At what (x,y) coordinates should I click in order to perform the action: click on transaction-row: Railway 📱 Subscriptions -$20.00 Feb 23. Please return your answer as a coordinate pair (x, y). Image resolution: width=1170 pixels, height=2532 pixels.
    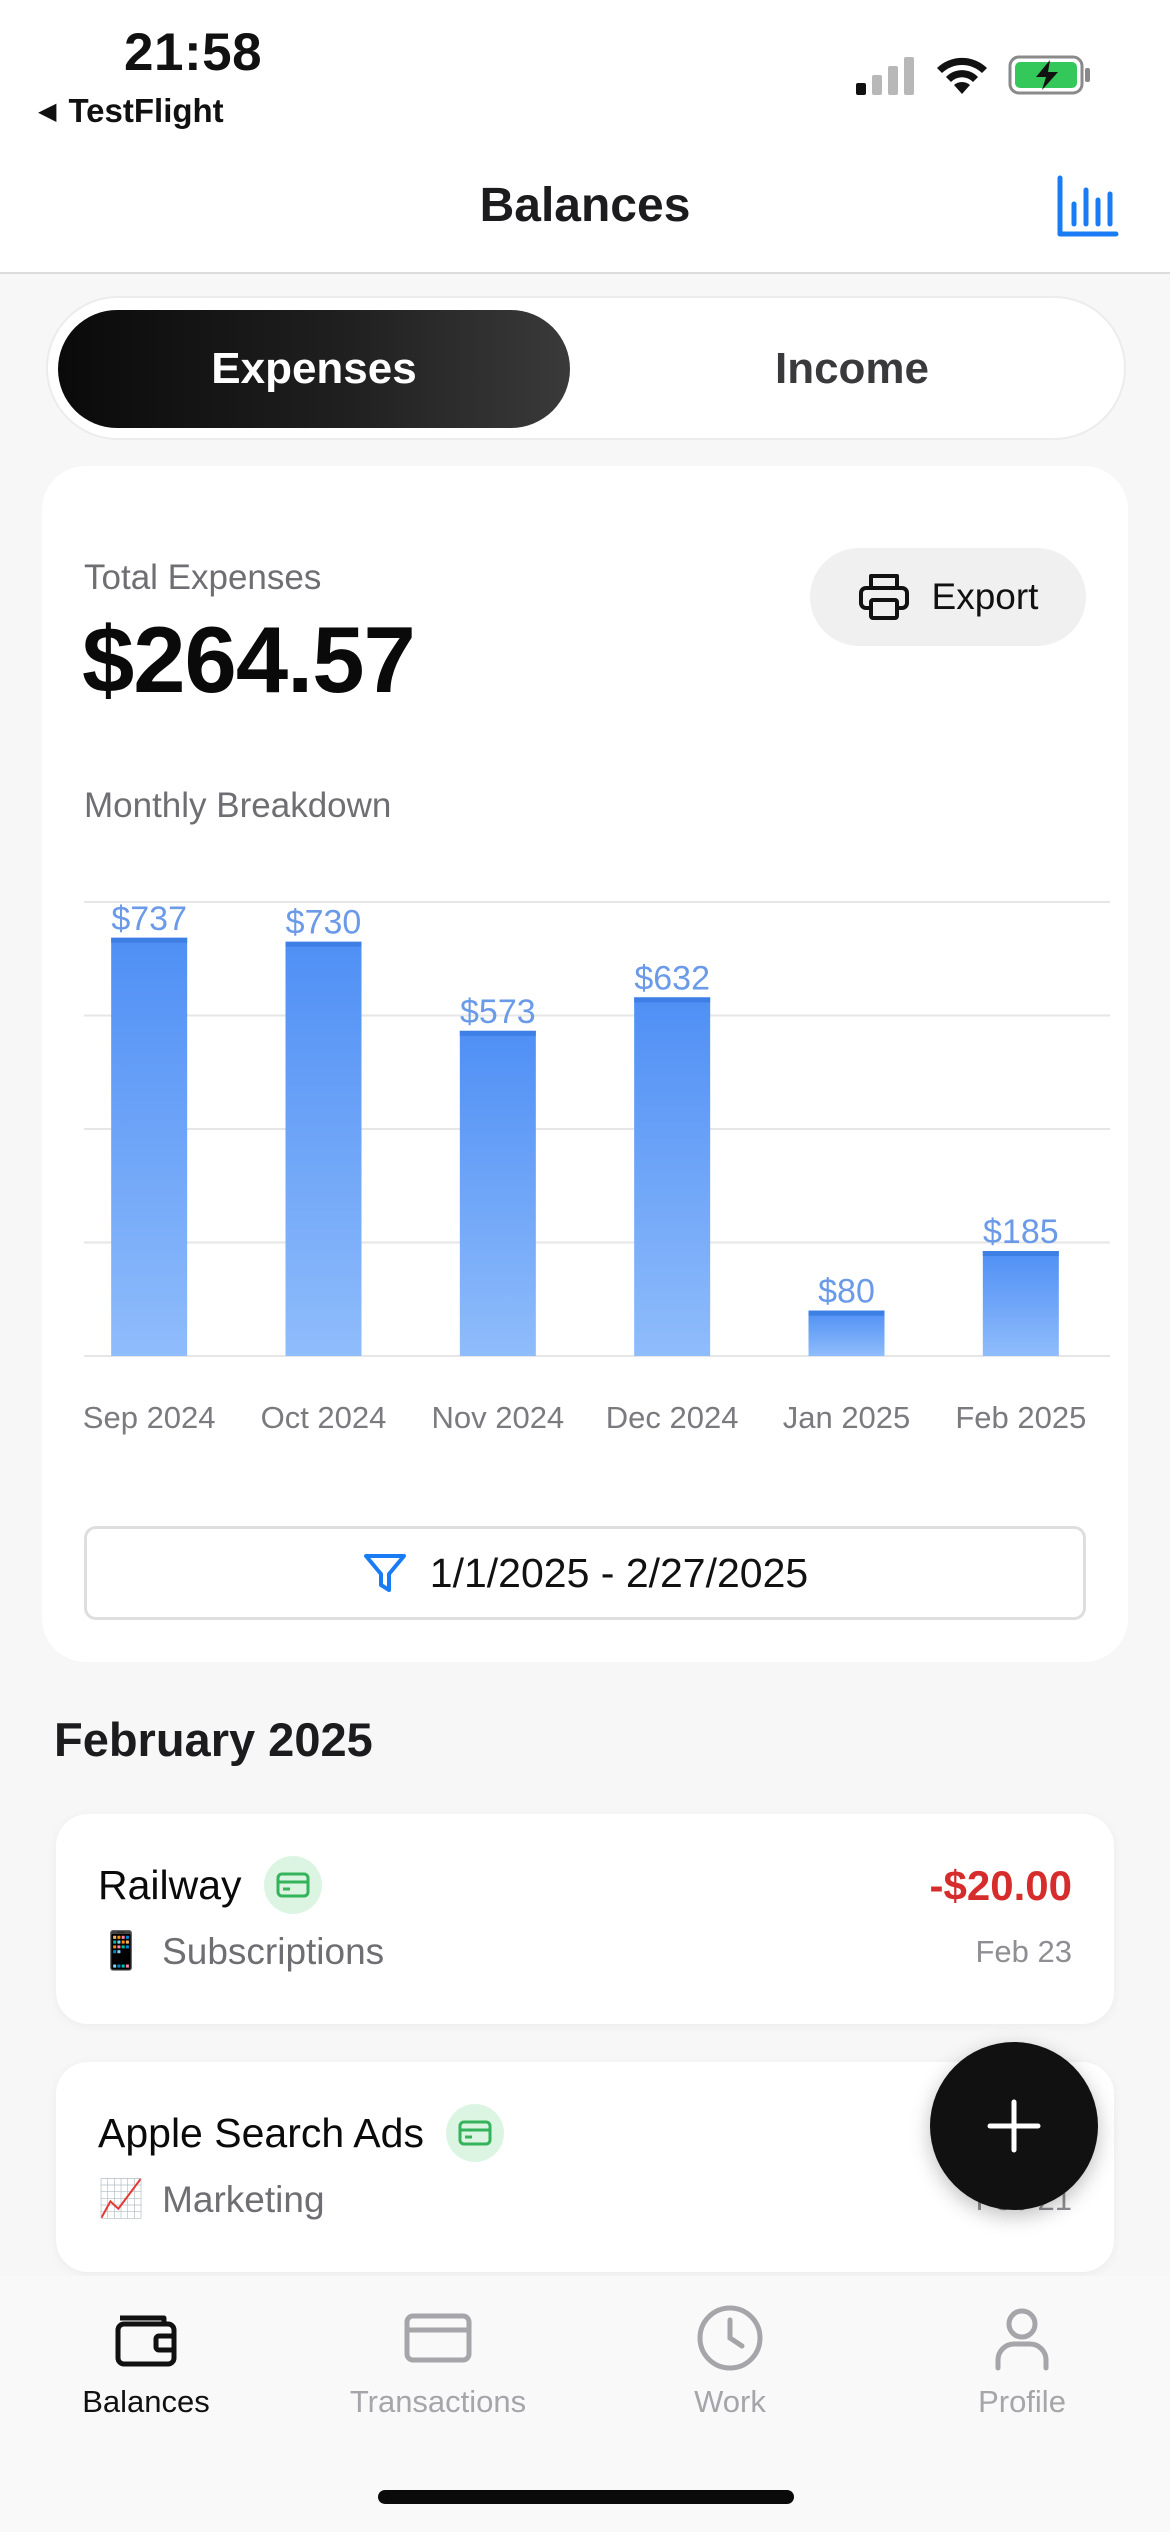
    Looking at the image, I should click on (585, 1919).